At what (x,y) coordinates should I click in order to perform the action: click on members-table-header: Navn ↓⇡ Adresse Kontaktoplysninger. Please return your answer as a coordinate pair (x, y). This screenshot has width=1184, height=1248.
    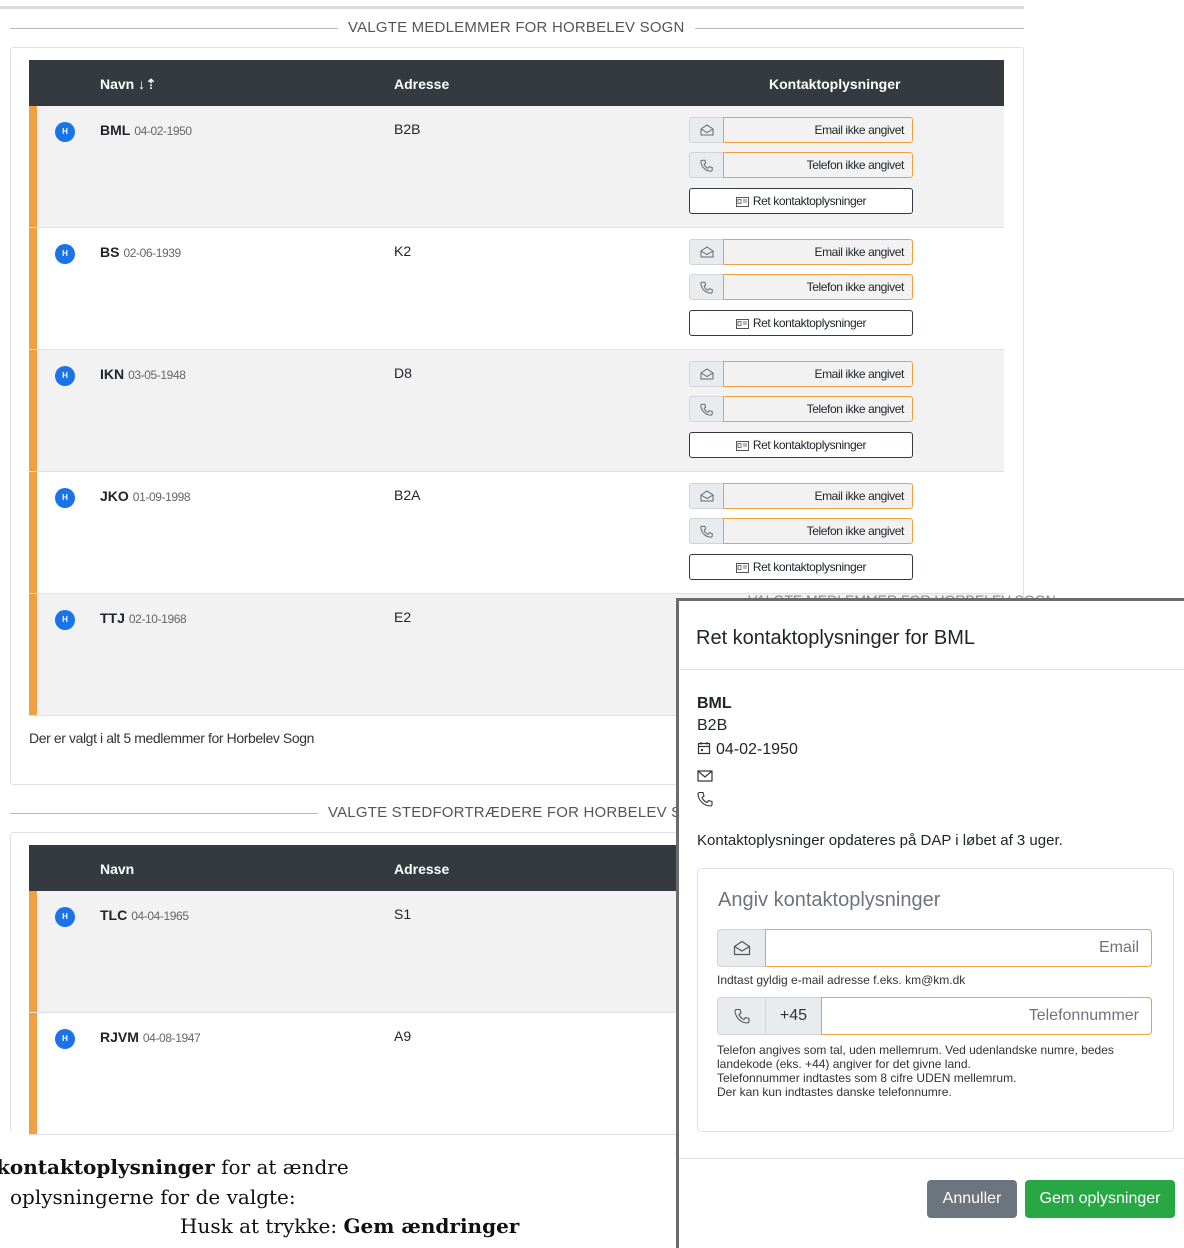
    Looking at the image, I should click on (516, 83).